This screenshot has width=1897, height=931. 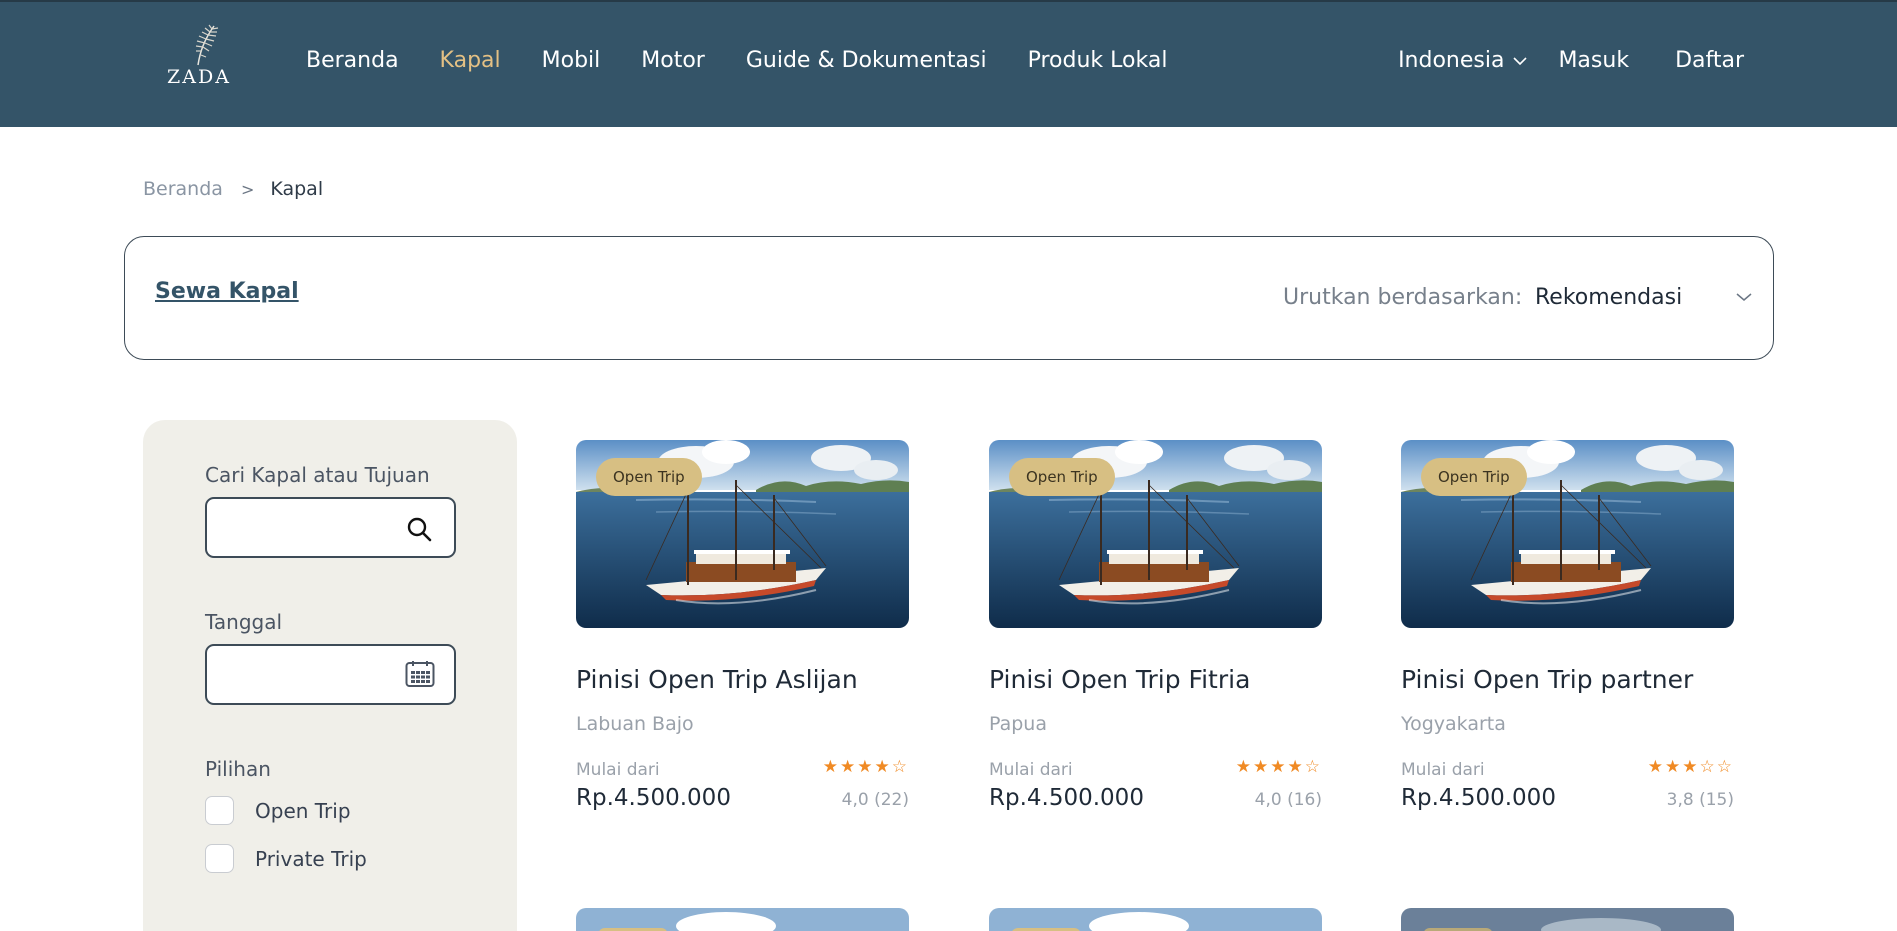 I want to click on option-open-trip: Open Trip, so click(x=278, y=810).